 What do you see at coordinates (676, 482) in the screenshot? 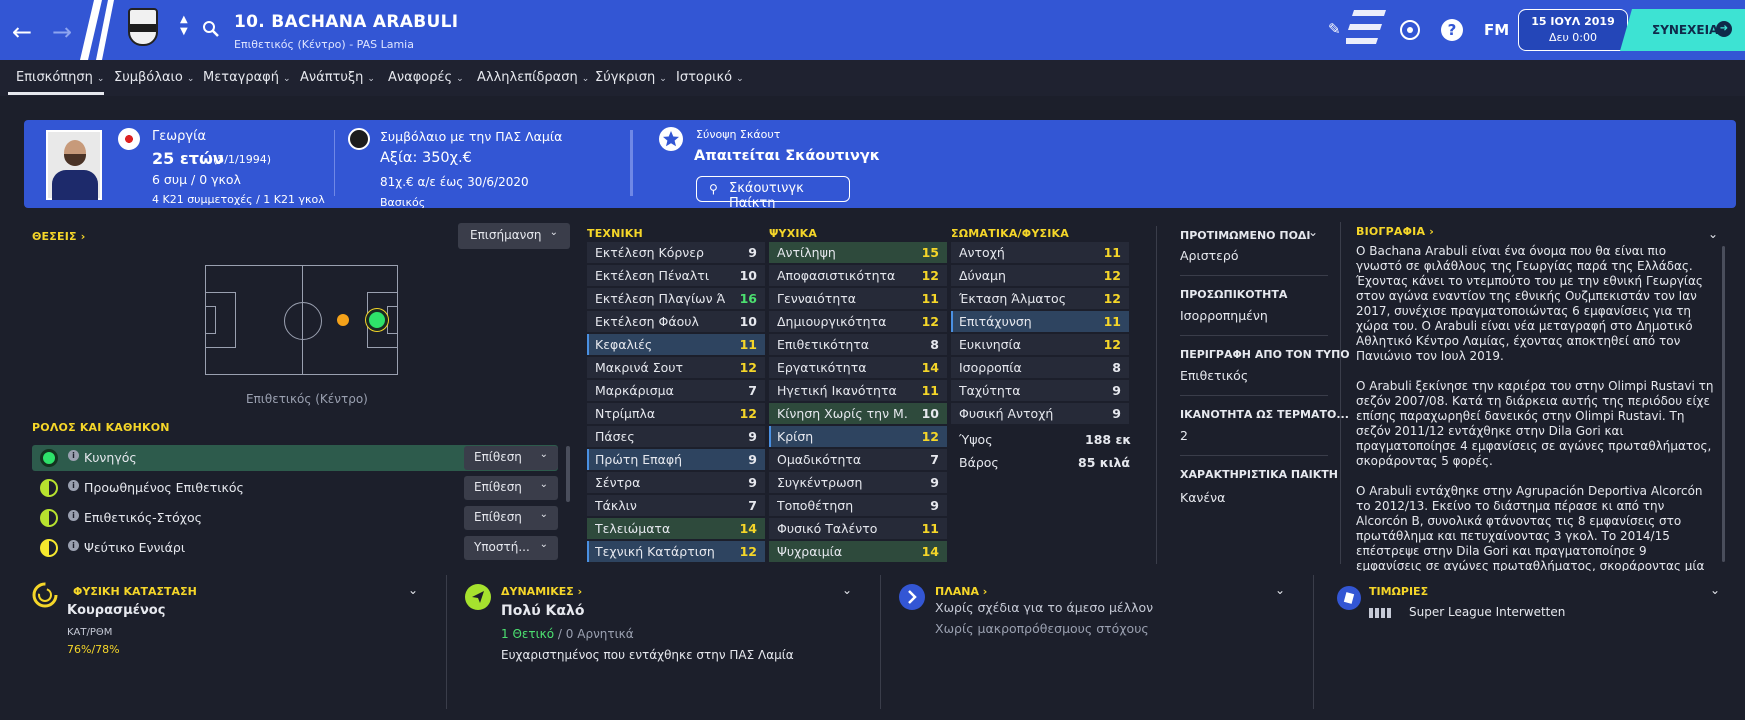
I see `attribute-row: Σέντρα 9` at bounding box center [676, 482].